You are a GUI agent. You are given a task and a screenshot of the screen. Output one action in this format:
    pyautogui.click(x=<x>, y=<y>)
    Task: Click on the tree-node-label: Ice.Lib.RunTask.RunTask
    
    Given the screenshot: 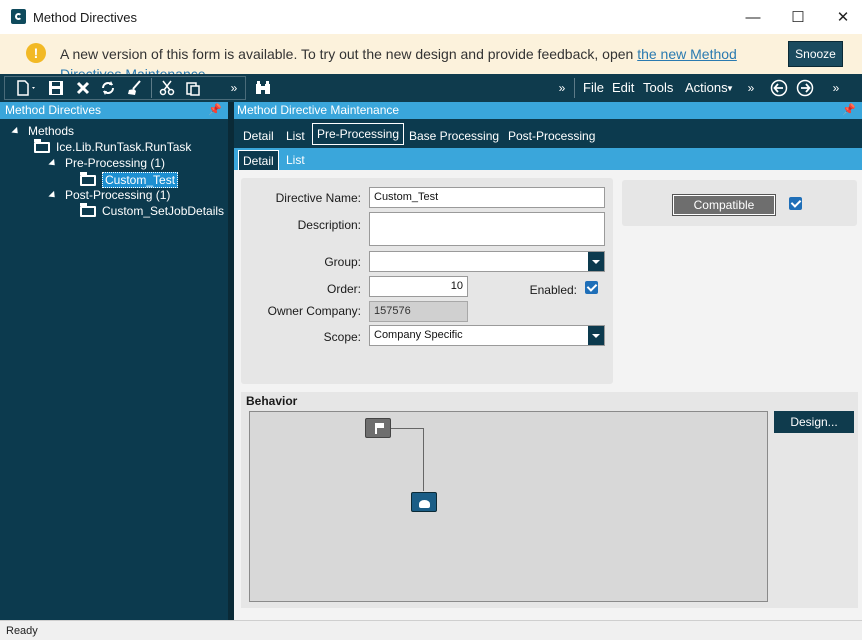 What is the action you would take?
    pyautogui.click(x=124, y=147)
    